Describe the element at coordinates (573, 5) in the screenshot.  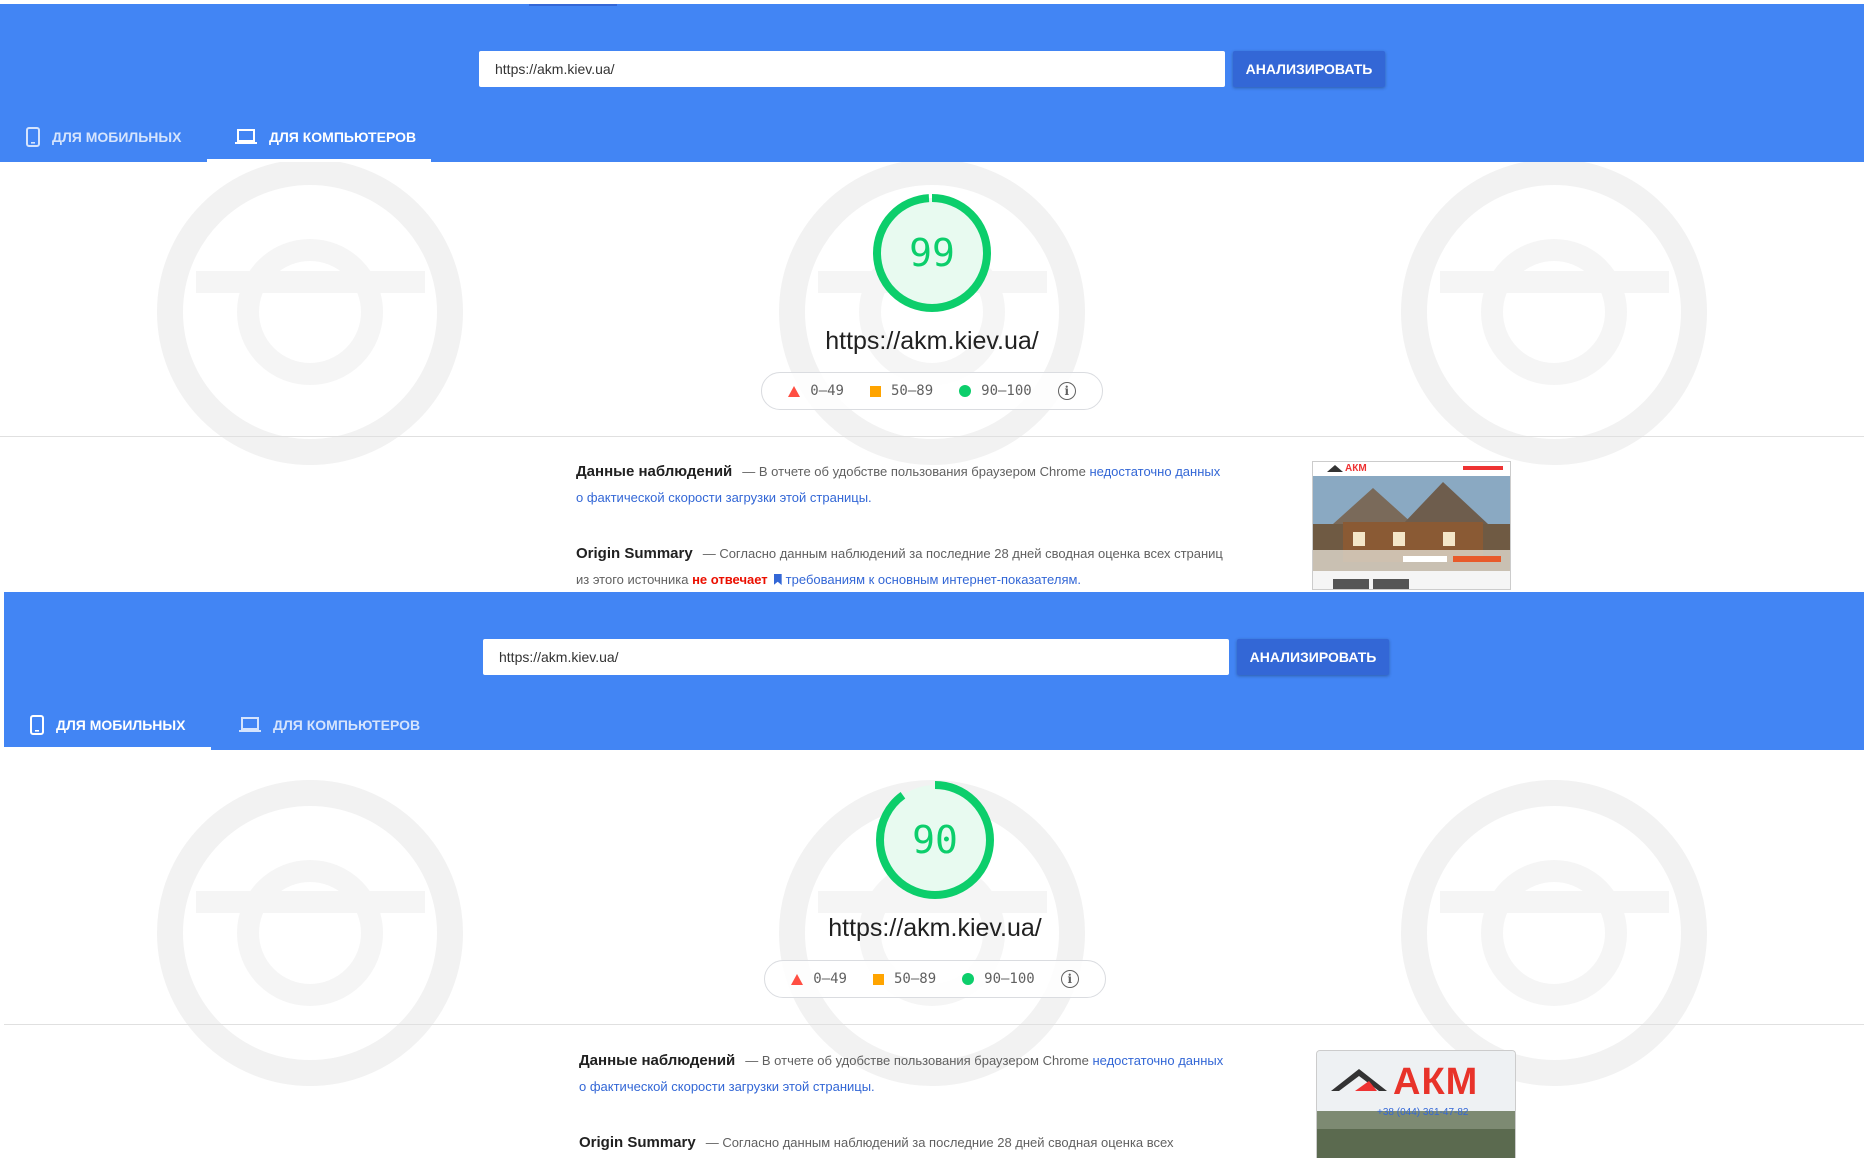
I see `header-indicator` at that location.